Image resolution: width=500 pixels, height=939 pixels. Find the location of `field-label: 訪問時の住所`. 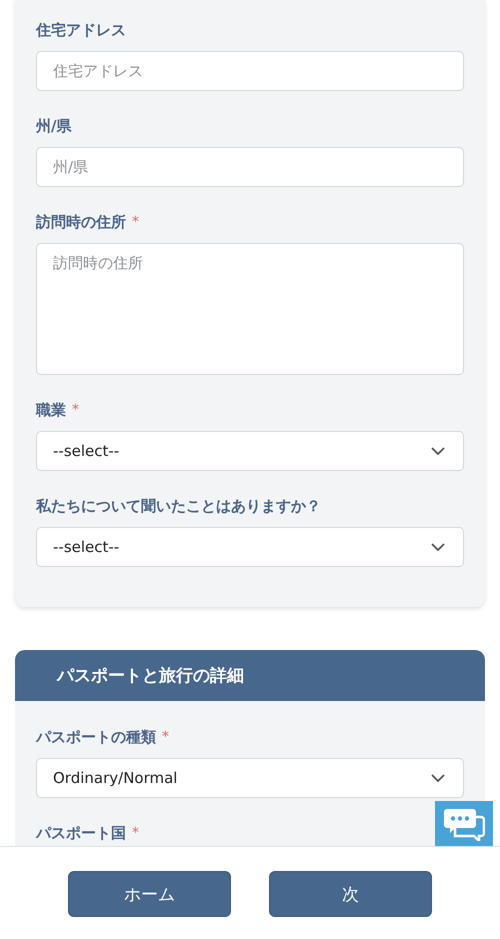

field-label: 訪問時の住所 is located at coordinates (81, 222).